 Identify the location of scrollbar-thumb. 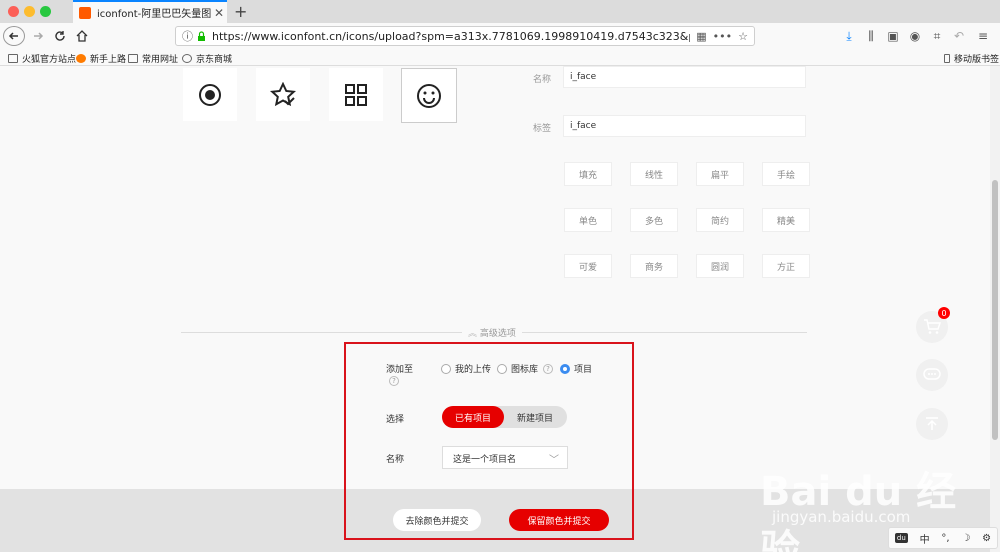
(995, 310).